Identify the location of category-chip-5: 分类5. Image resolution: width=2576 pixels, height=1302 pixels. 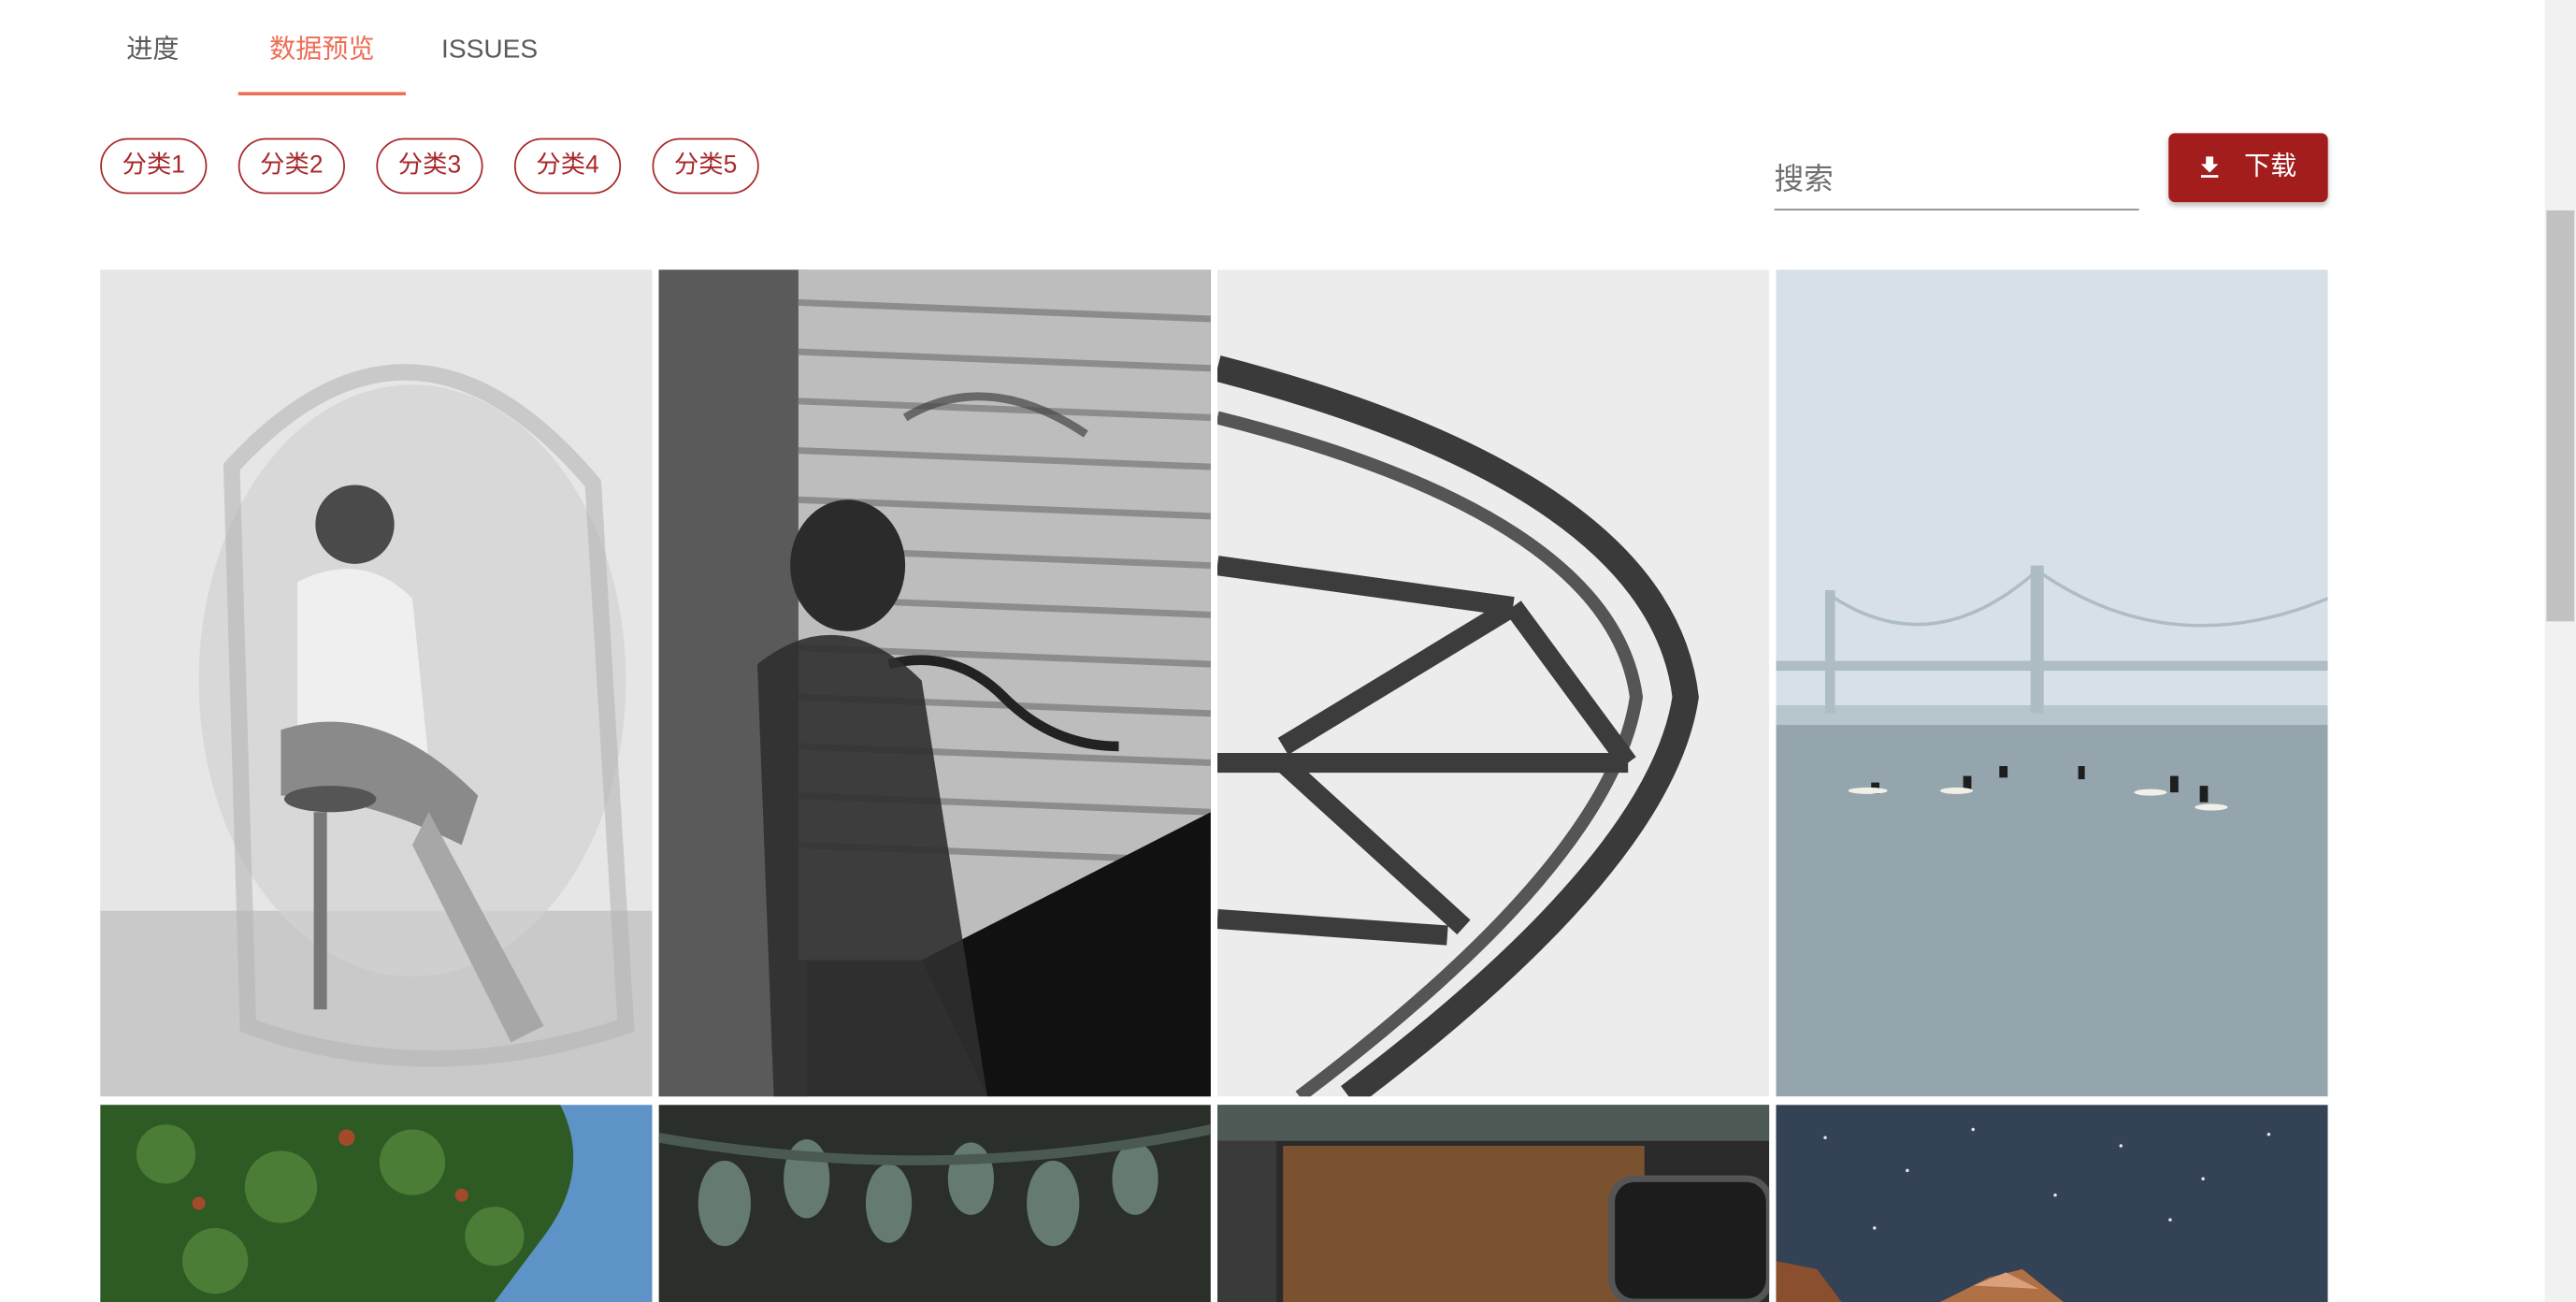
(706, 166).